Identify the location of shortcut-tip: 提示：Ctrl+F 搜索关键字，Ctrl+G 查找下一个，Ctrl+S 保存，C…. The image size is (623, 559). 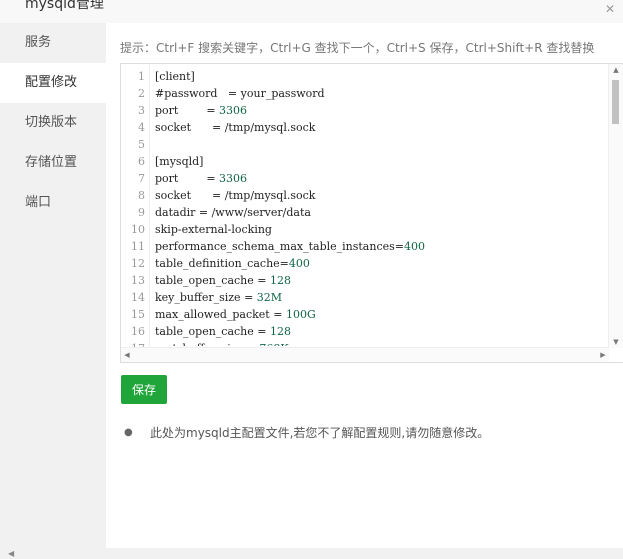
(357, 48).